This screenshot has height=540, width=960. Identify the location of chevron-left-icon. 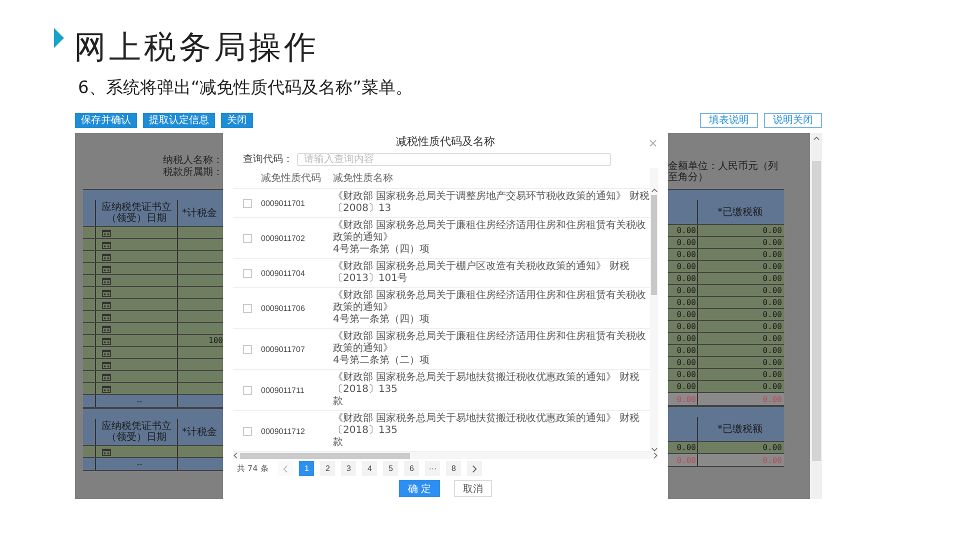
(285, 468).